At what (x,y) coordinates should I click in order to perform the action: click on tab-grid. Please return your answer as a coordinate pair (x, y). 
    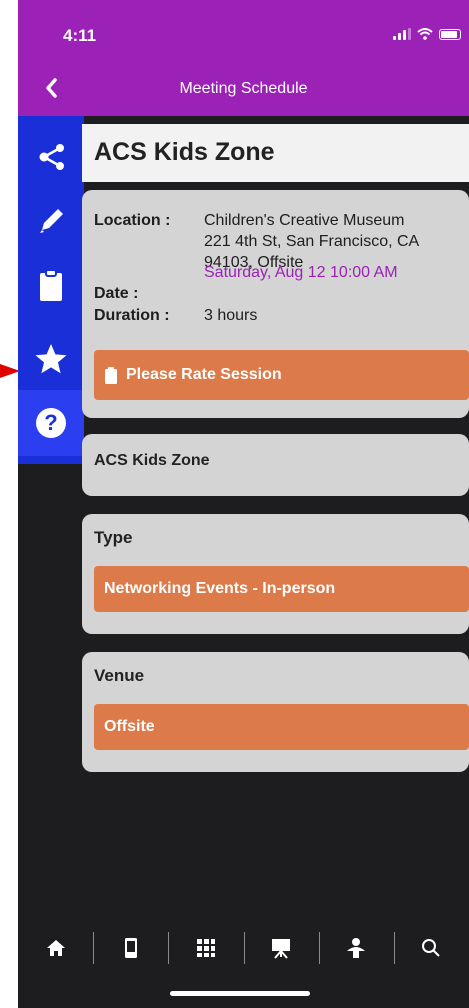
    Looking at the image, I should click on (205, 948).